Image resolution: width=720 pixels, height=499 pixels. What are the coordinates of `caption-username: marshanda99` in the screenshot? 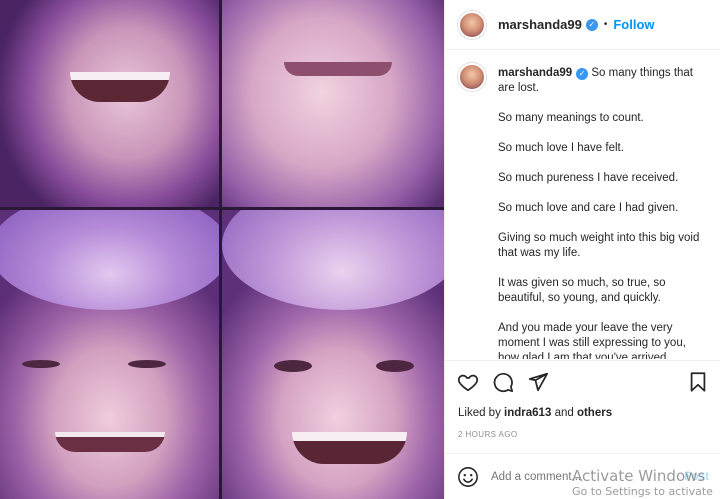 It's located at (535, 73).